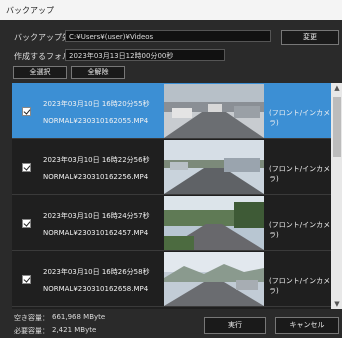  Describe the element at coordinates (96, 121) in the screenshot. I see `item-filename: NORMAL¥230310162055.MP4` at that location.